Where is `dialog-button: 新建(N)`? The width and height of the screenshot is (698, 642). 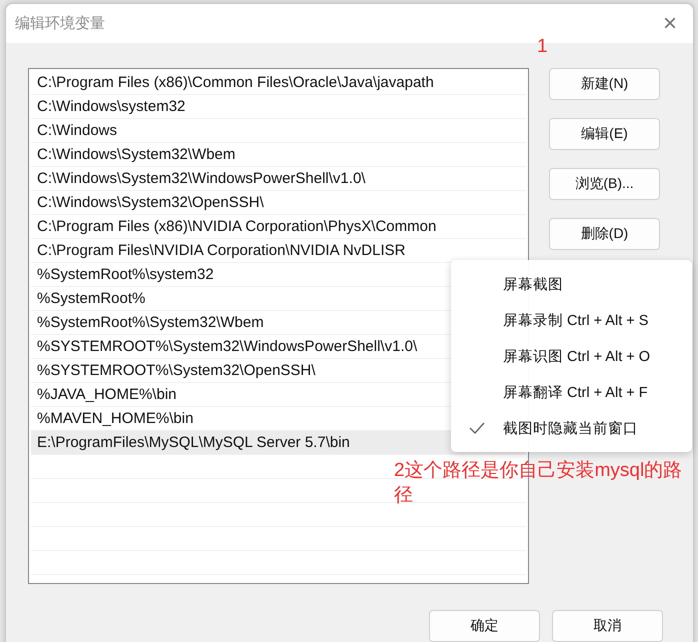
dialog-button: 新建(N) is located at coordinates (604, 84).